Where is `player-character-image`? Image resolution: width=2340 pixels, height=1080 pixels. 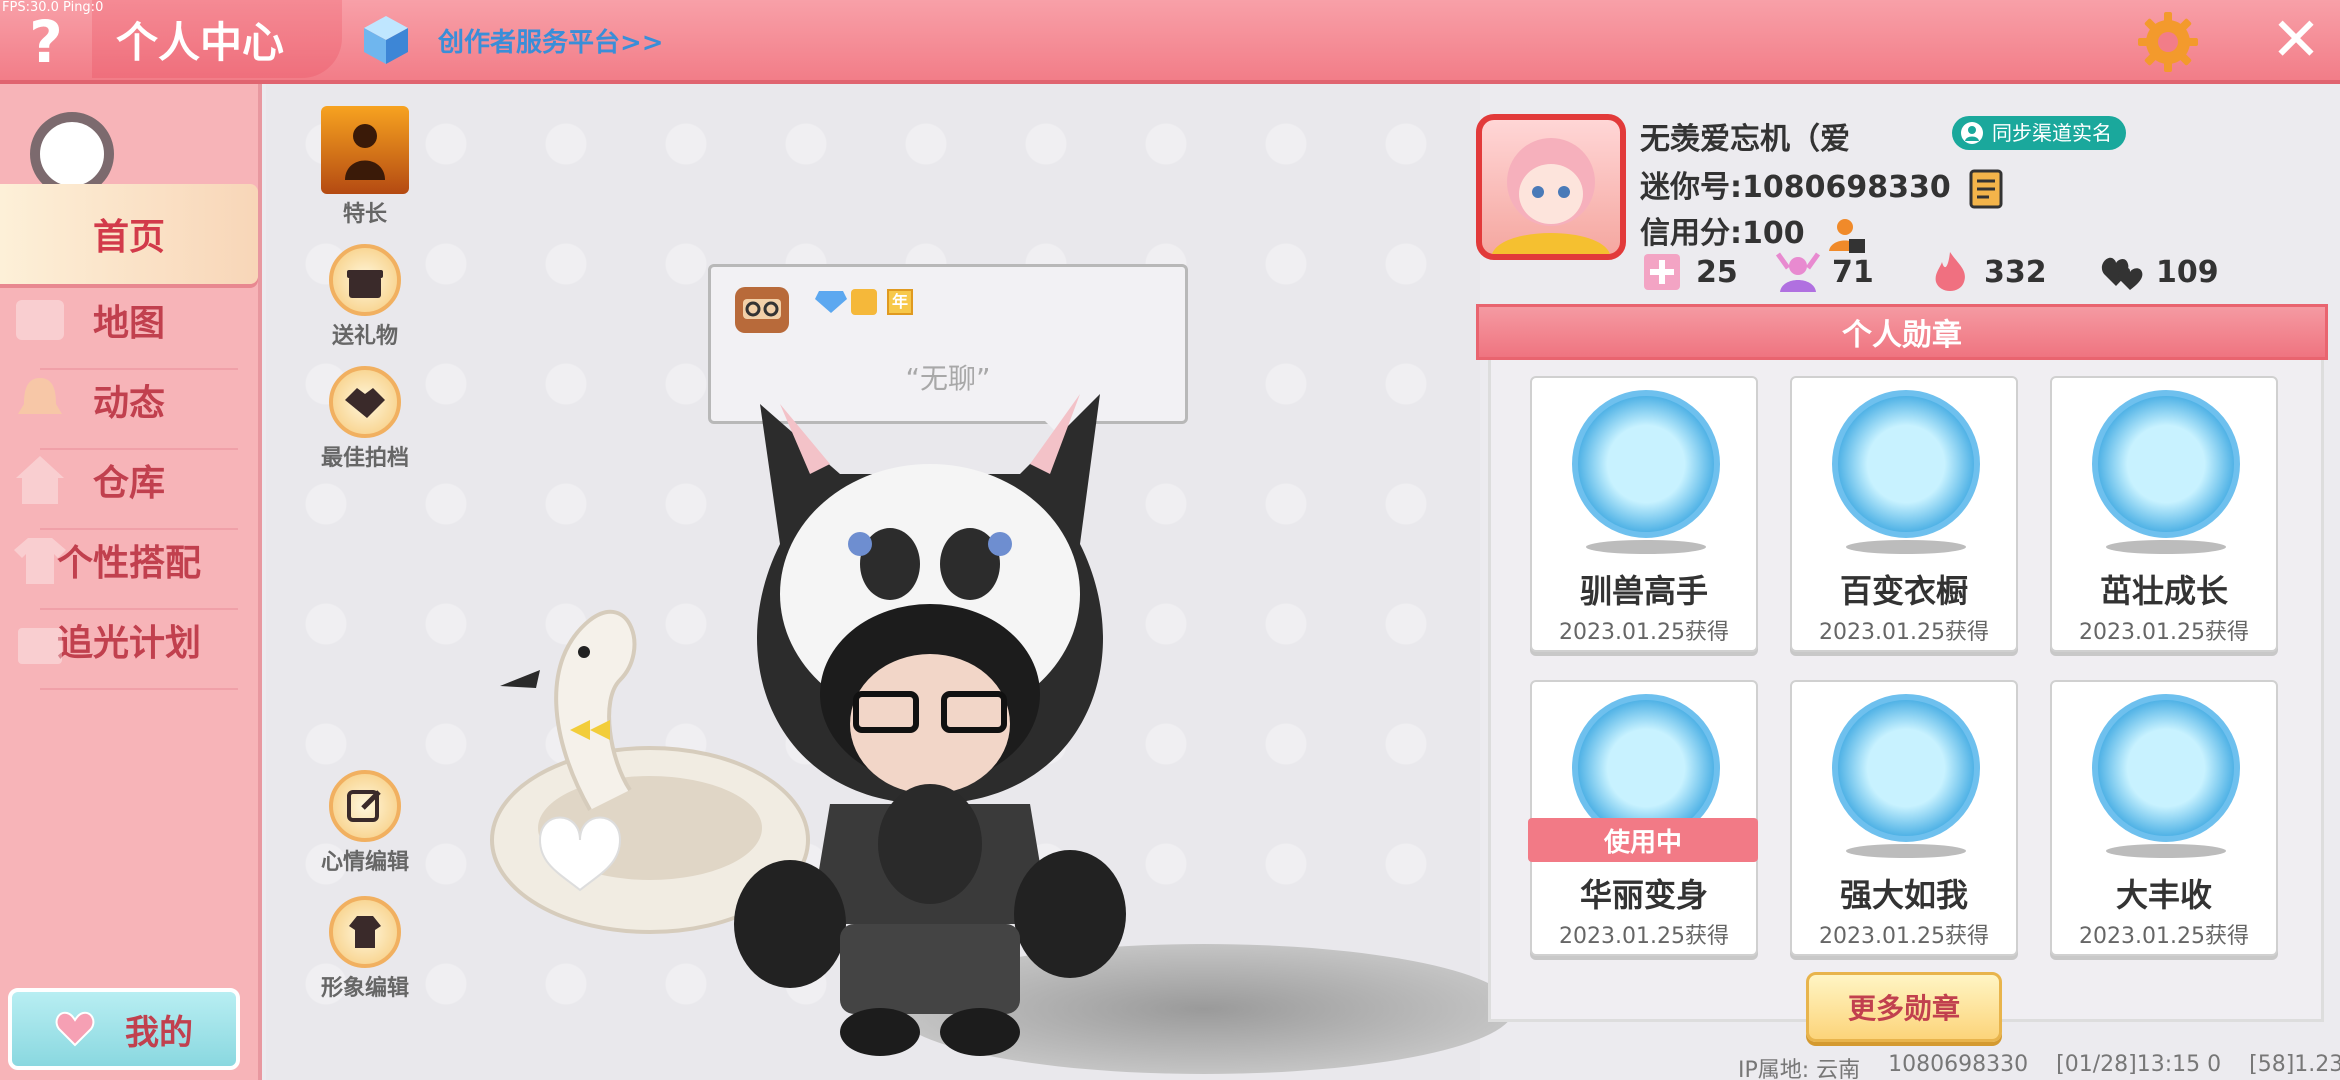
player-character-image is located at coordinates (930, 725).